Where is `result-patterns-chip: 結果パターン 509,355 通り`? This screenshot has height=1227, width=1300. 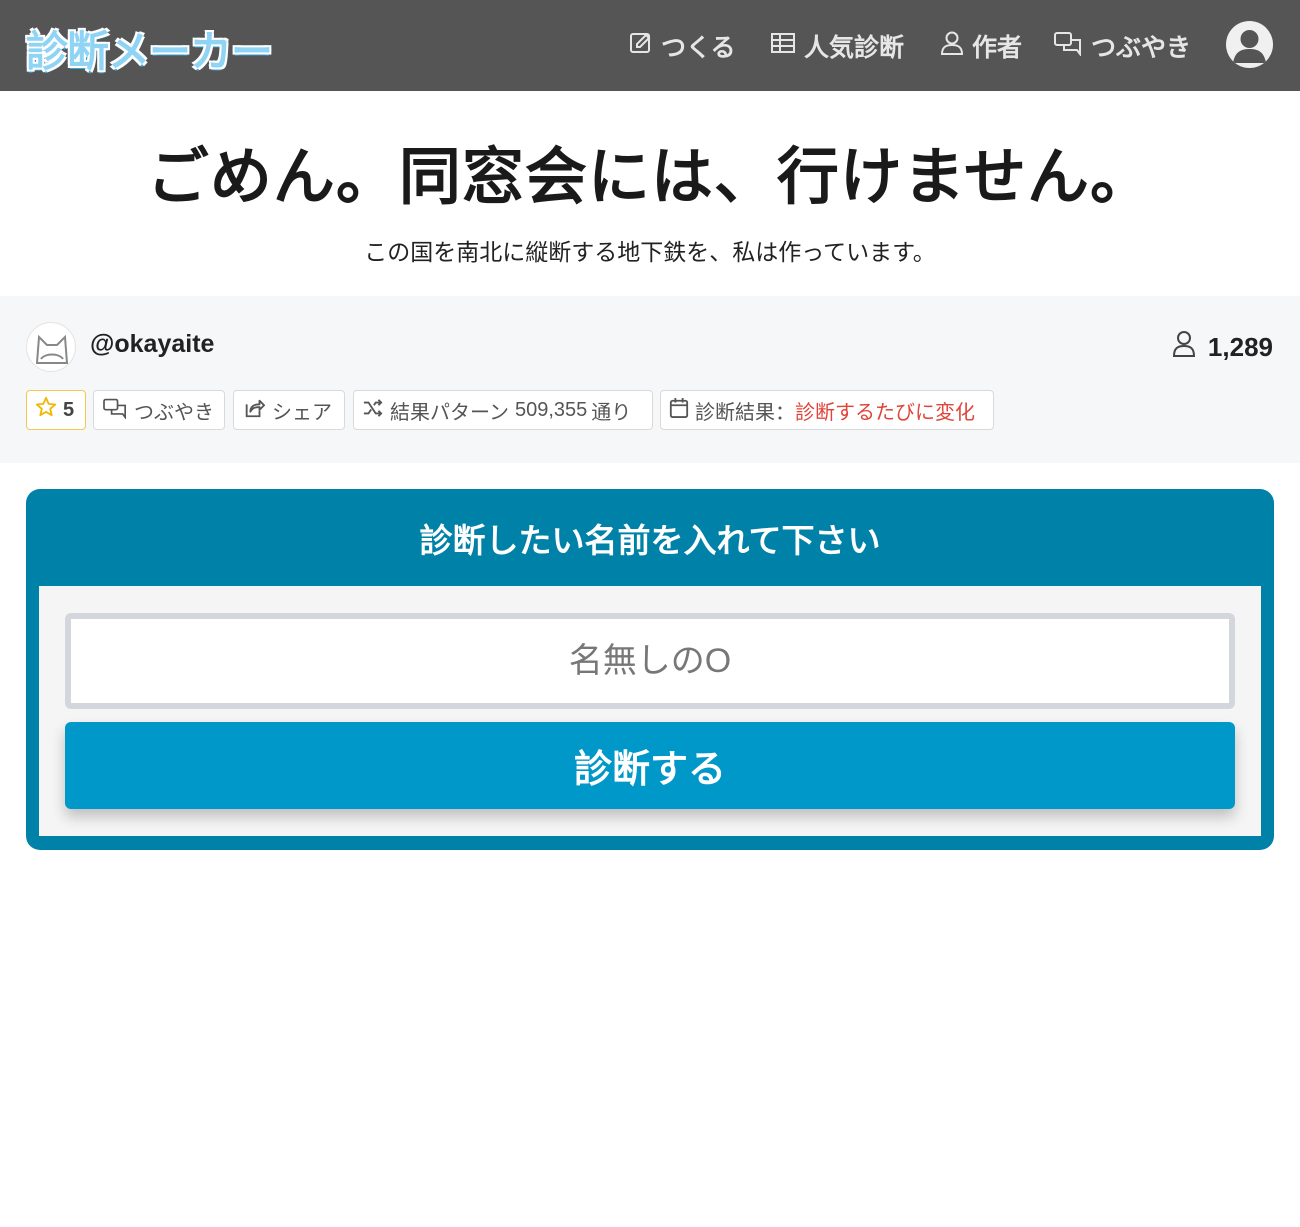
result-patterns-chip: 結果パターン 509,355 通り is located at coordinates (503, 410).